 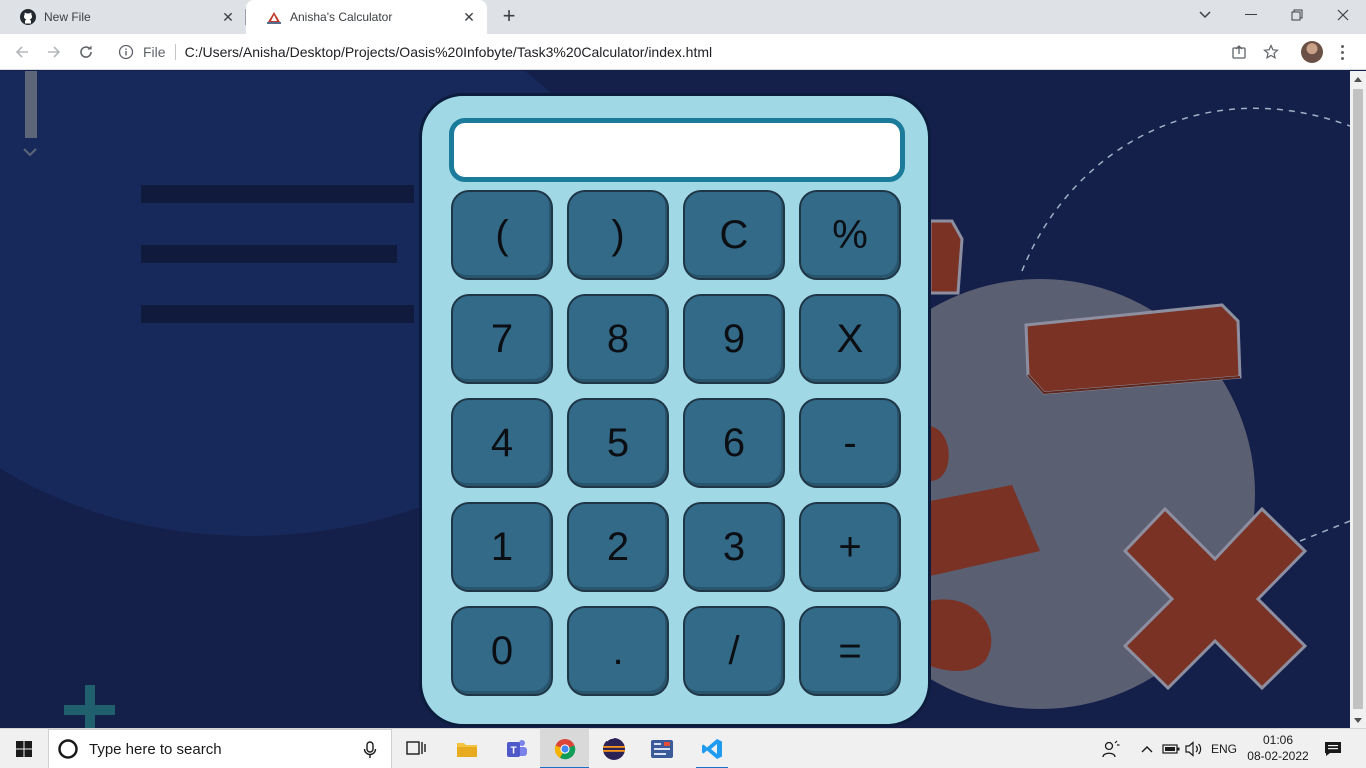 What do you see at coordinates (850, 443) in the screenshot?
I see `key-minus: -` at bounding box center [850, 443].